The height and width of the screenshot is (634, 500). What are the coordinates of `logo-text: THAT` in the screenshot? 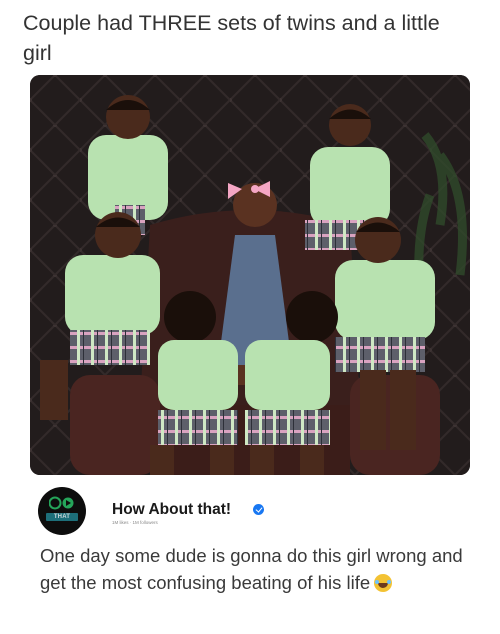 It's located at (62, 517).